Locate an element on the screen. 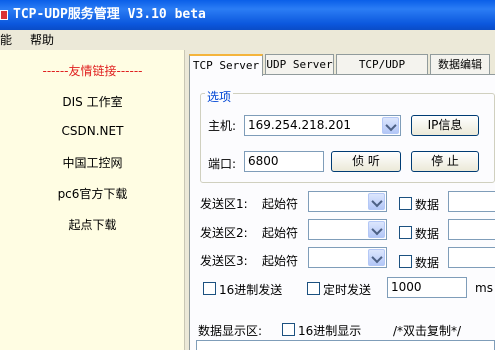  display-area-label: 数据显示区: is located at coordinates (230, 331).